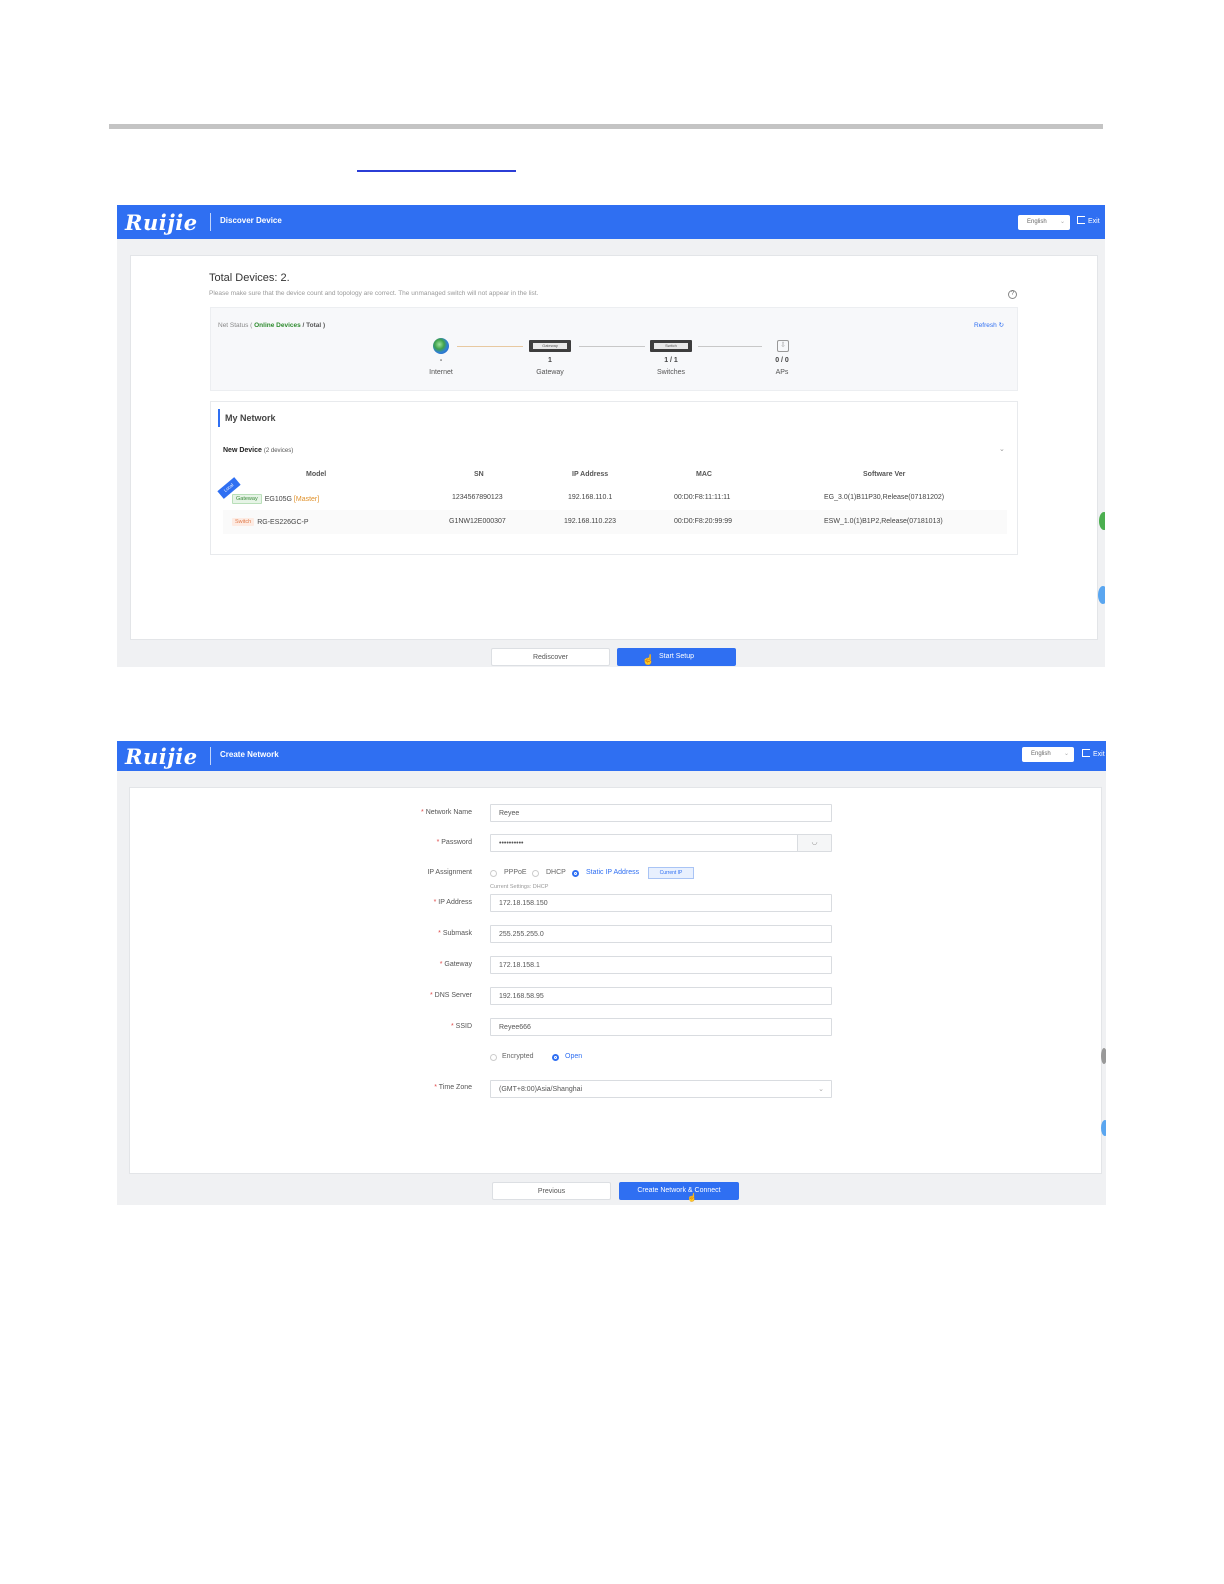 Image resolution: width=1224 pixels, height=1584 pixels. I want to click on encrypted-radio, so click(493, 1057).